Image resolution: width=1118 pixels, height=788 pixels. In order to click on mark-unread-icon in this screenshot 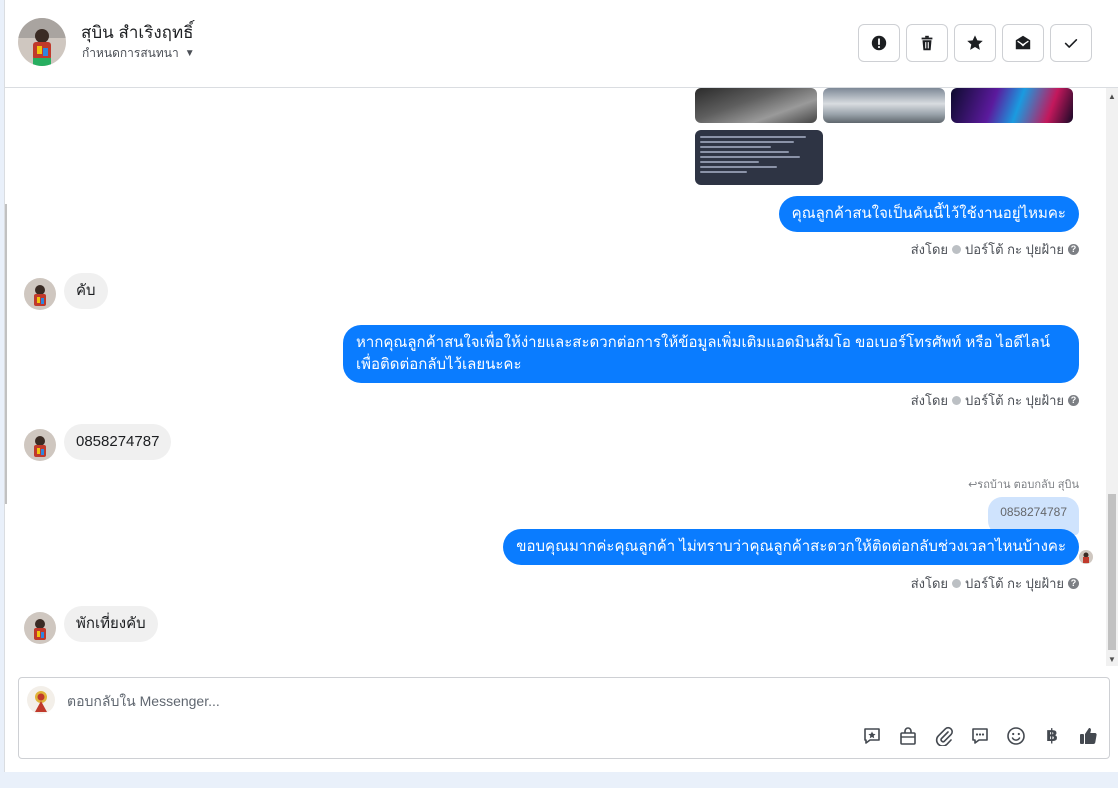, I will do `click(1023, 42)`.